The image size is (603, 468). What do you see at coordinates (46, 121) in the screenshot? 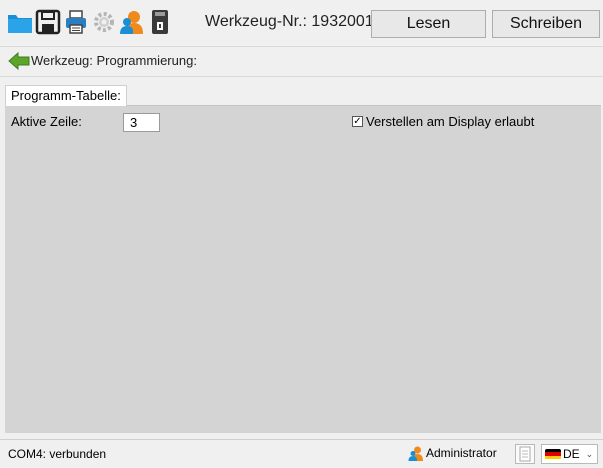
I see `active-row-label: Aktive Zeile:` at bounding box center [46, 121].